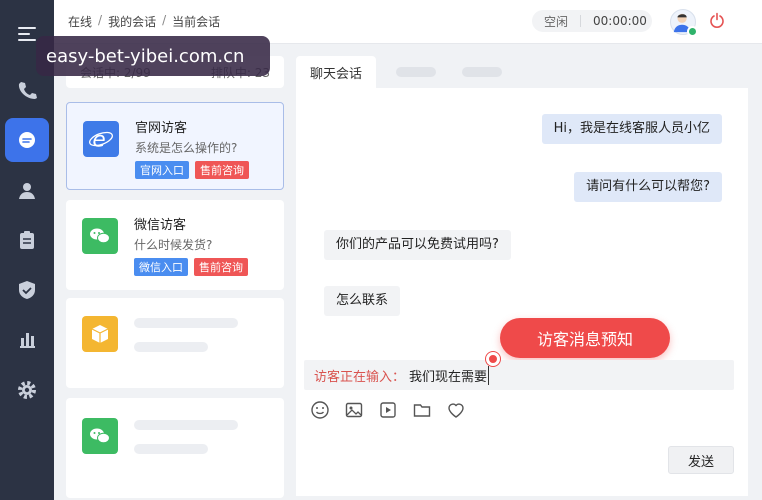 The width and height of the screenshot is (762, 500). Describe the element at coordinates (161, 267) in the screenshot. I see `source-tag: 微信入口` at that location.